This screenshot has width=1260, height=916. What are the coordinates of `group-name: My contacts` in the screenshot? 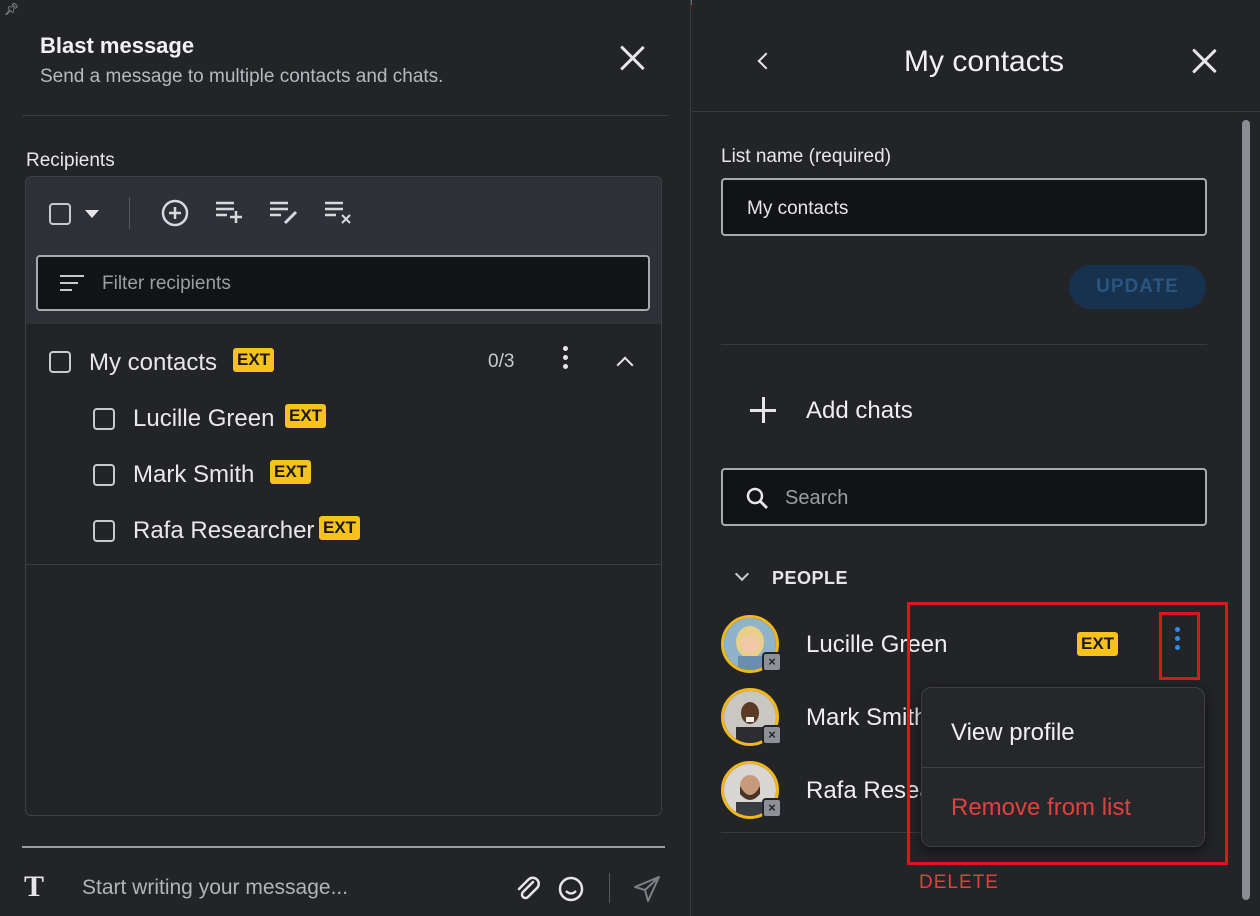 It's located at (153, 363).